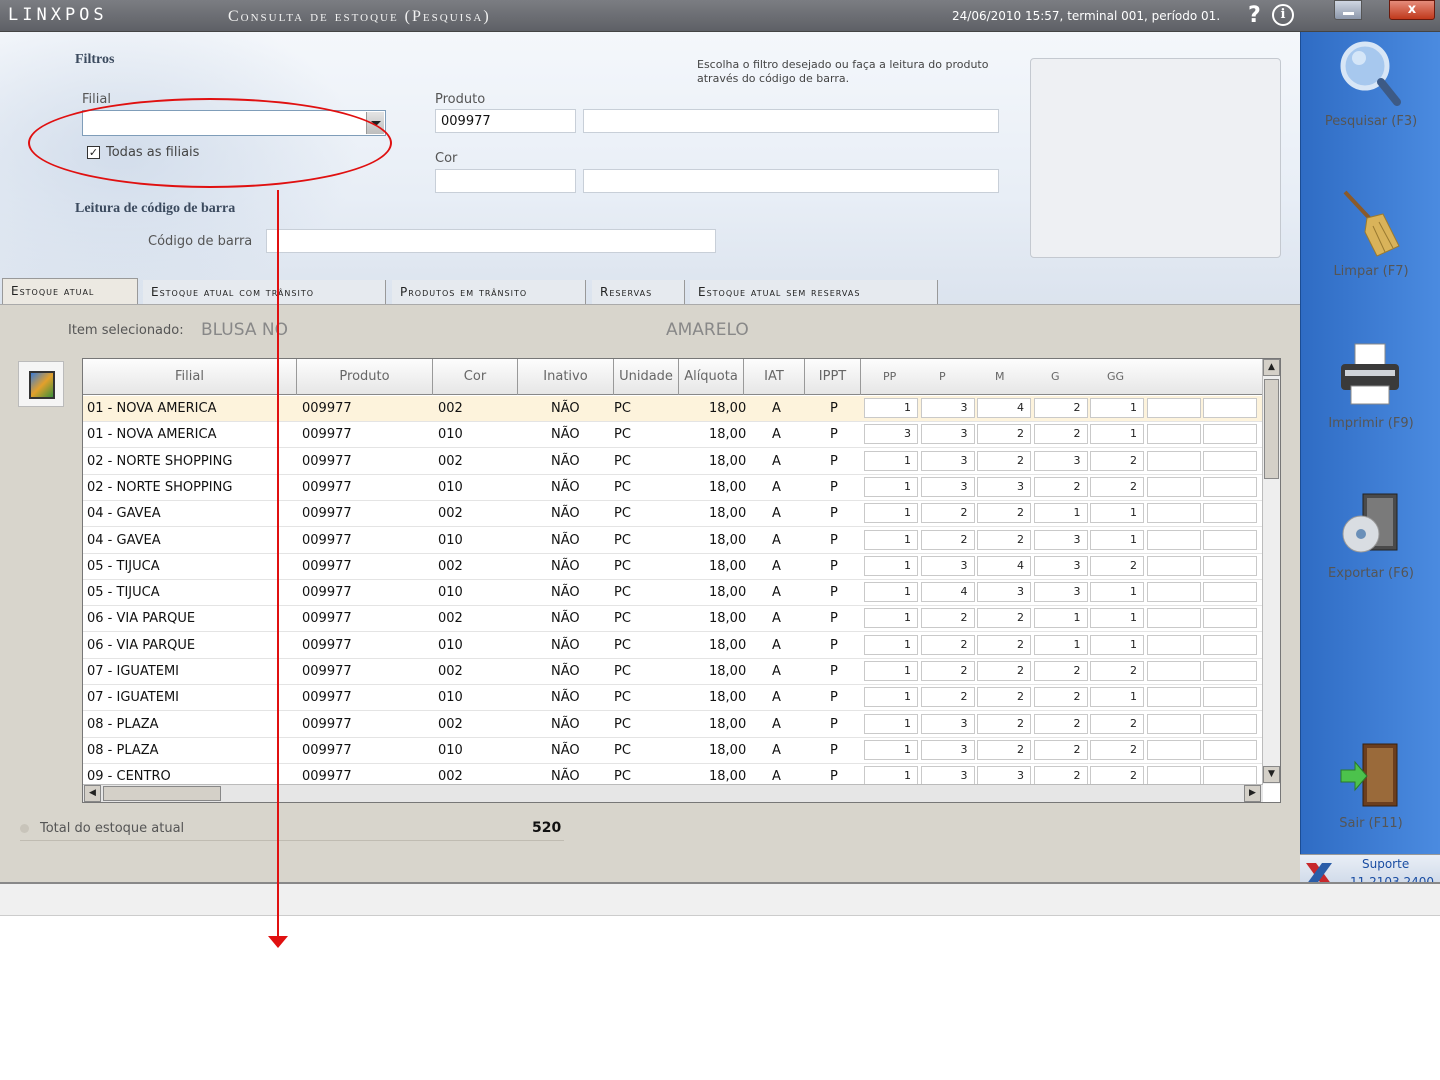 The height and width of the screenshot is (1080, 1440). I want to click on column-header: IPPT, so click(833, 377).